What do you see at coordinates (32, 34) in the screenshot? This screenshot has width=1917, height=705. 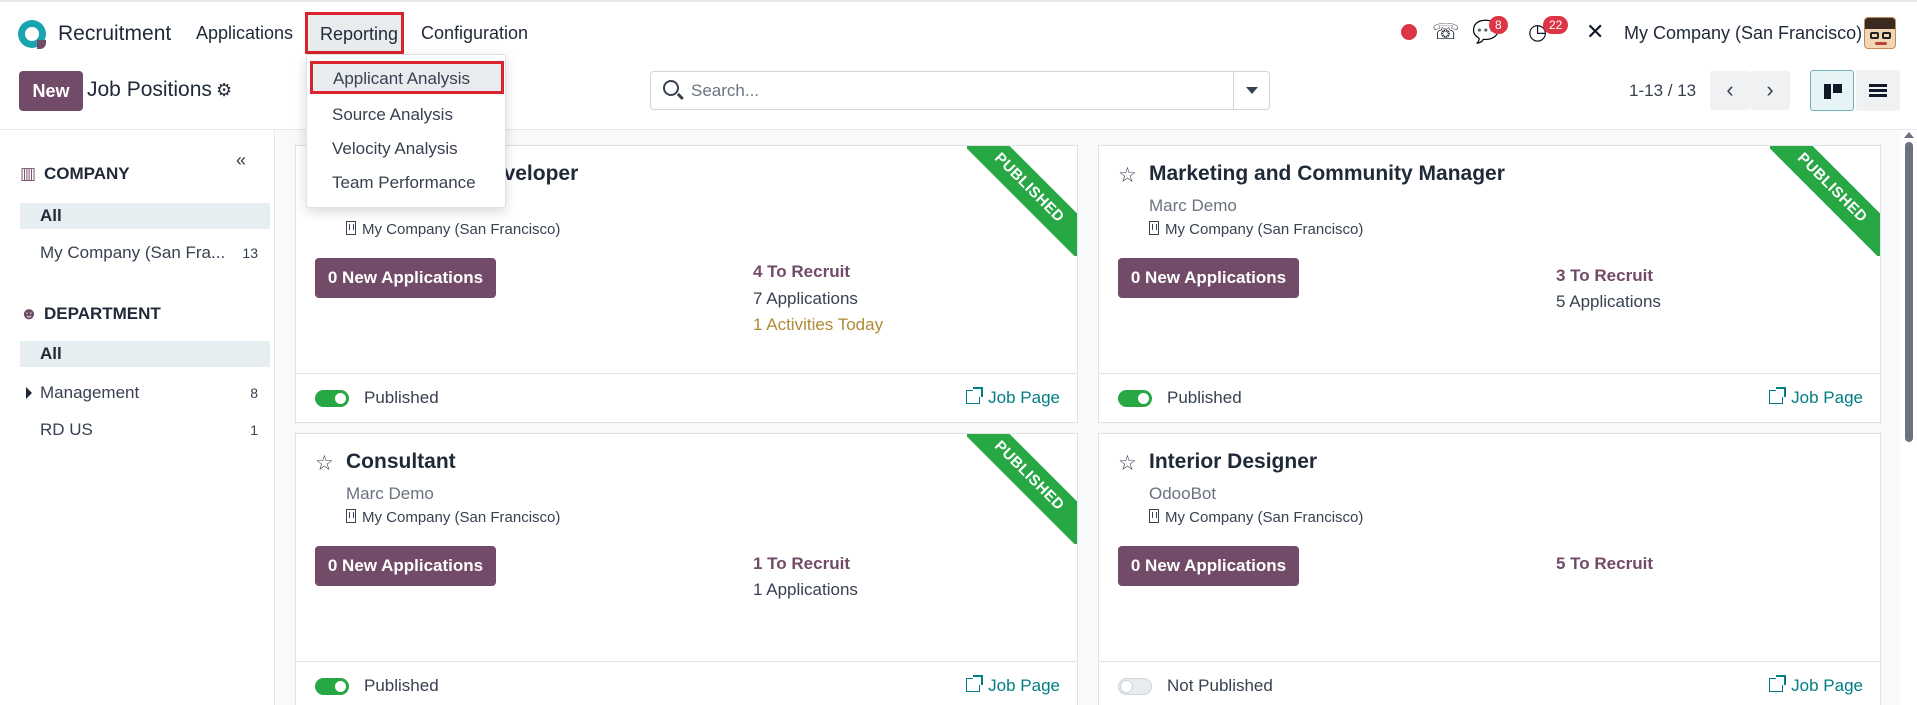 I see `recruitment-logo-icon` at bounding box center [32, 34].